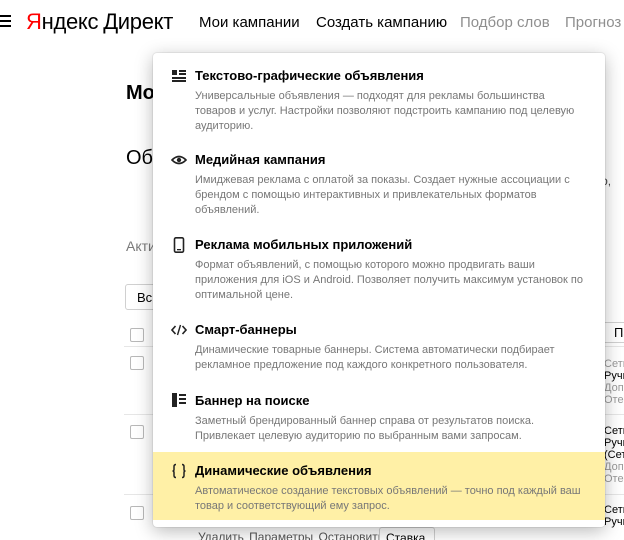  What do you see at coordinates (99, 22) in the screenshot?
I see `yandex-direct-logo: Яндекс Директ` at bounding box center [99, 22].